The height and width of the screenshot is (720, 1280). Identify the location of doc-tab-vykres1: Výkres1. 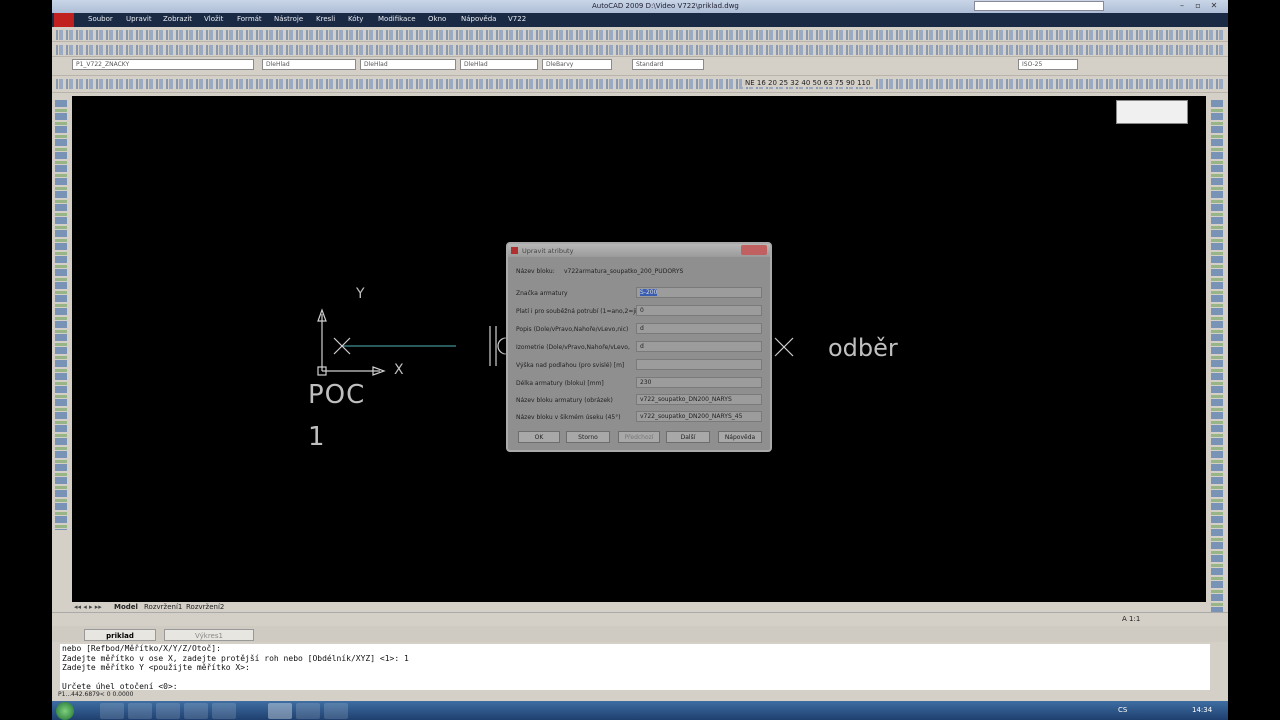
(209, 635).